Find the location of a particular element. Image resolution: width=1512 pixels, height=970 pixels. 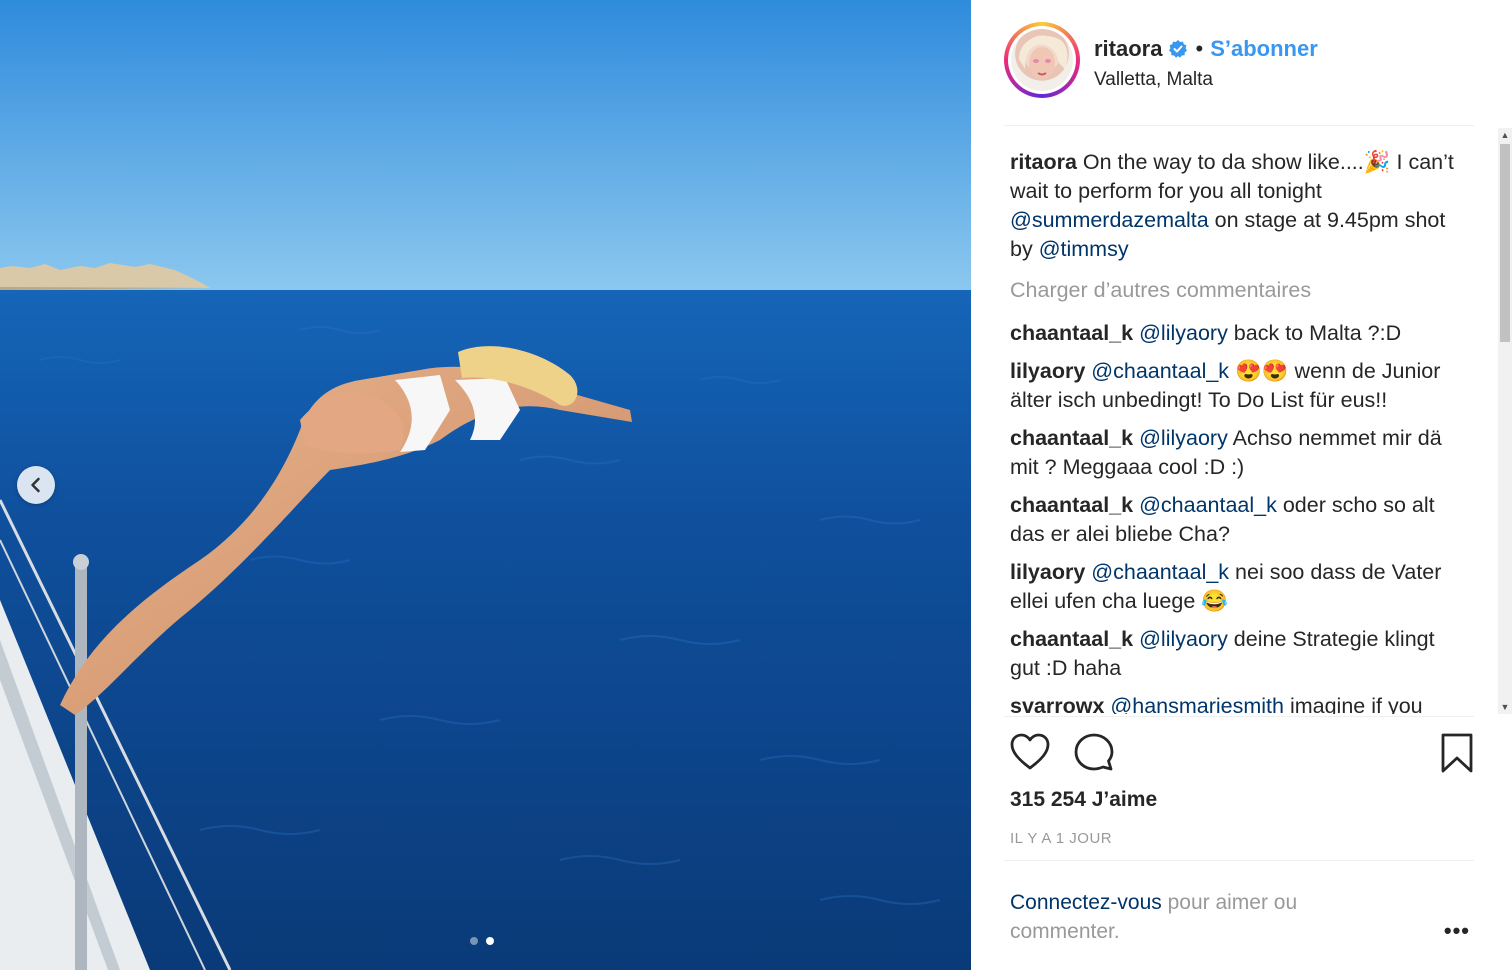

comment-button is located at coordinates (1094, 754).